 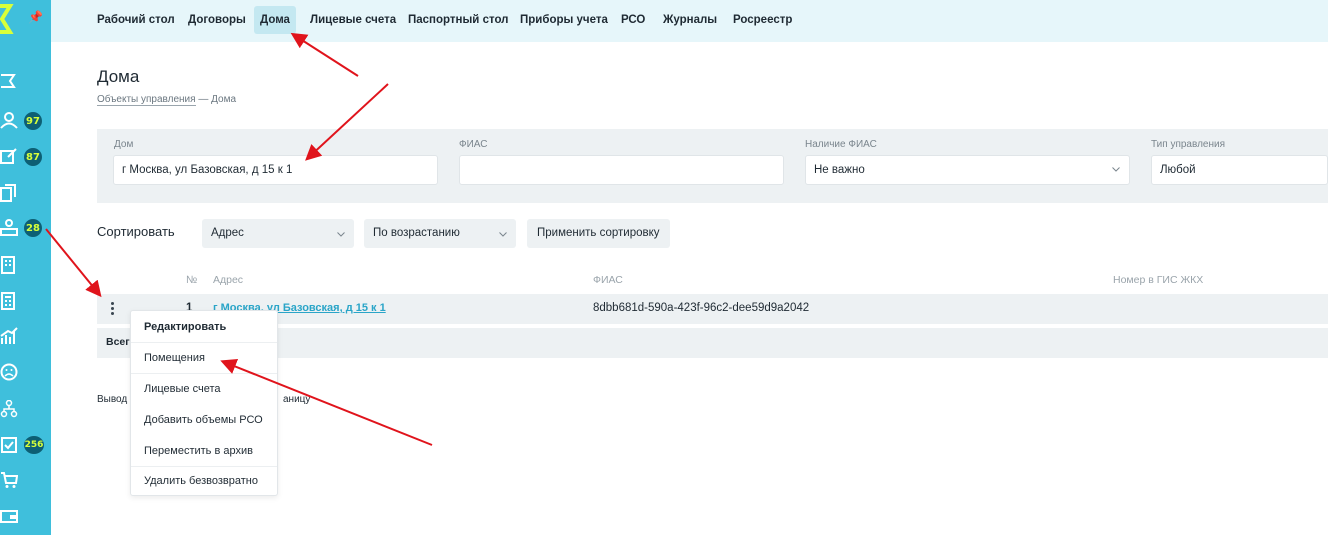 I want to click on chart-icon, so click(x=9, y=335).